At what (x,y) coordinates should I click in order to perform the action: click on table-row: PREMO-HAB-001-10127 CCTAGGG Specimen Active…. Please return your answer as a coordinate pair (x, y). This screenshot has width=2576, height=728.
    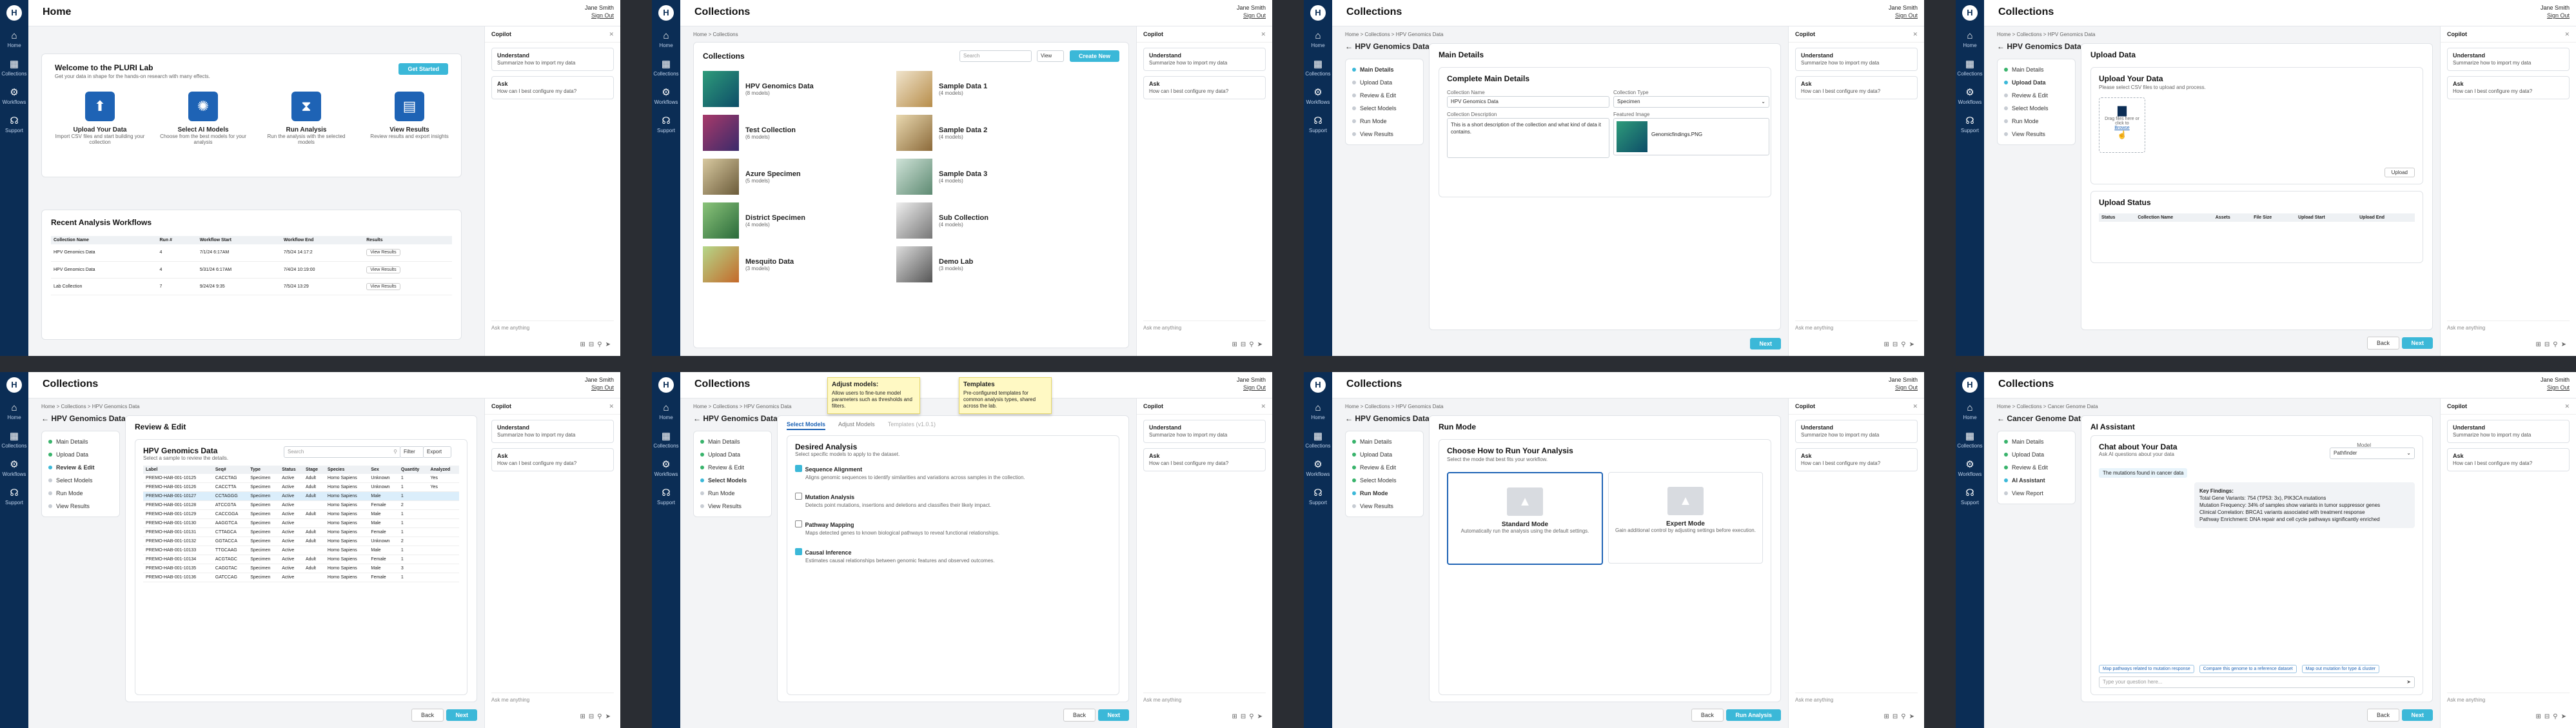
    Looking at the image, I should click on (301, 496).